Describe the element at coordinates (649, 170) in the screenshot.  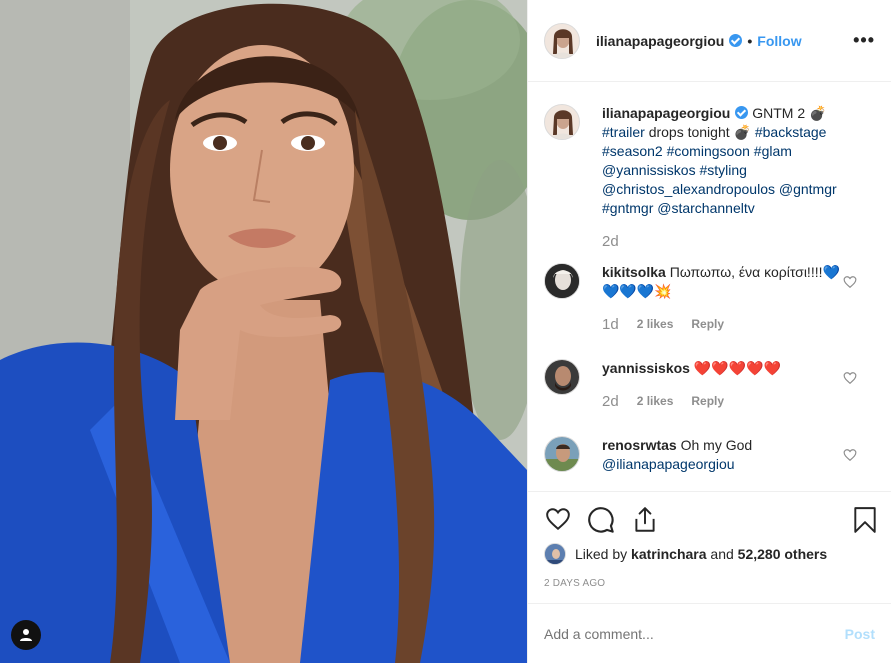
I see `mention-link: @yannissiskos` at that location.